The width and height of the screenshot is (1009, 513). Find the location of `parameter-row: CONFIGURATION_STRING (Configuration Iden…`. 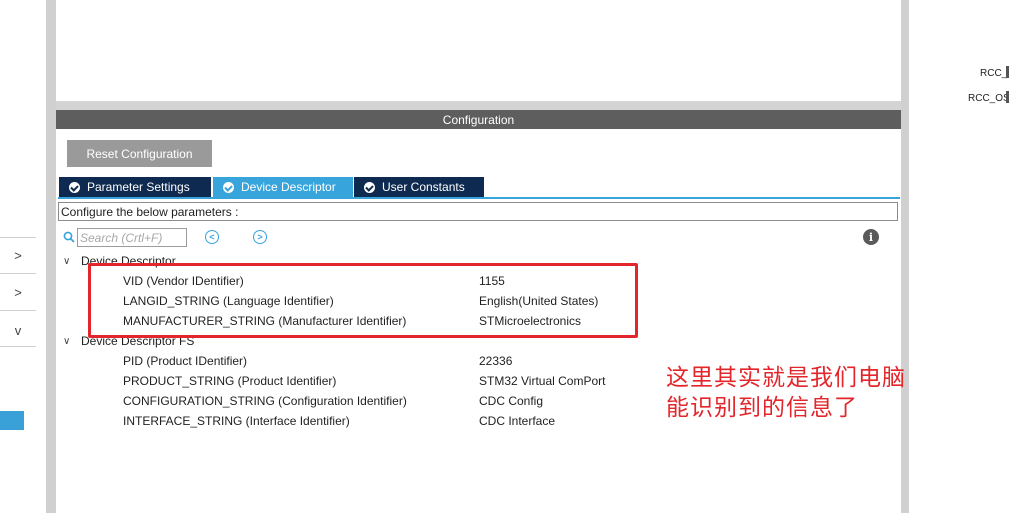

parameter-row: CONFIGURATION_STRING (Configuration Iden… is located at coordinates (383, 401).